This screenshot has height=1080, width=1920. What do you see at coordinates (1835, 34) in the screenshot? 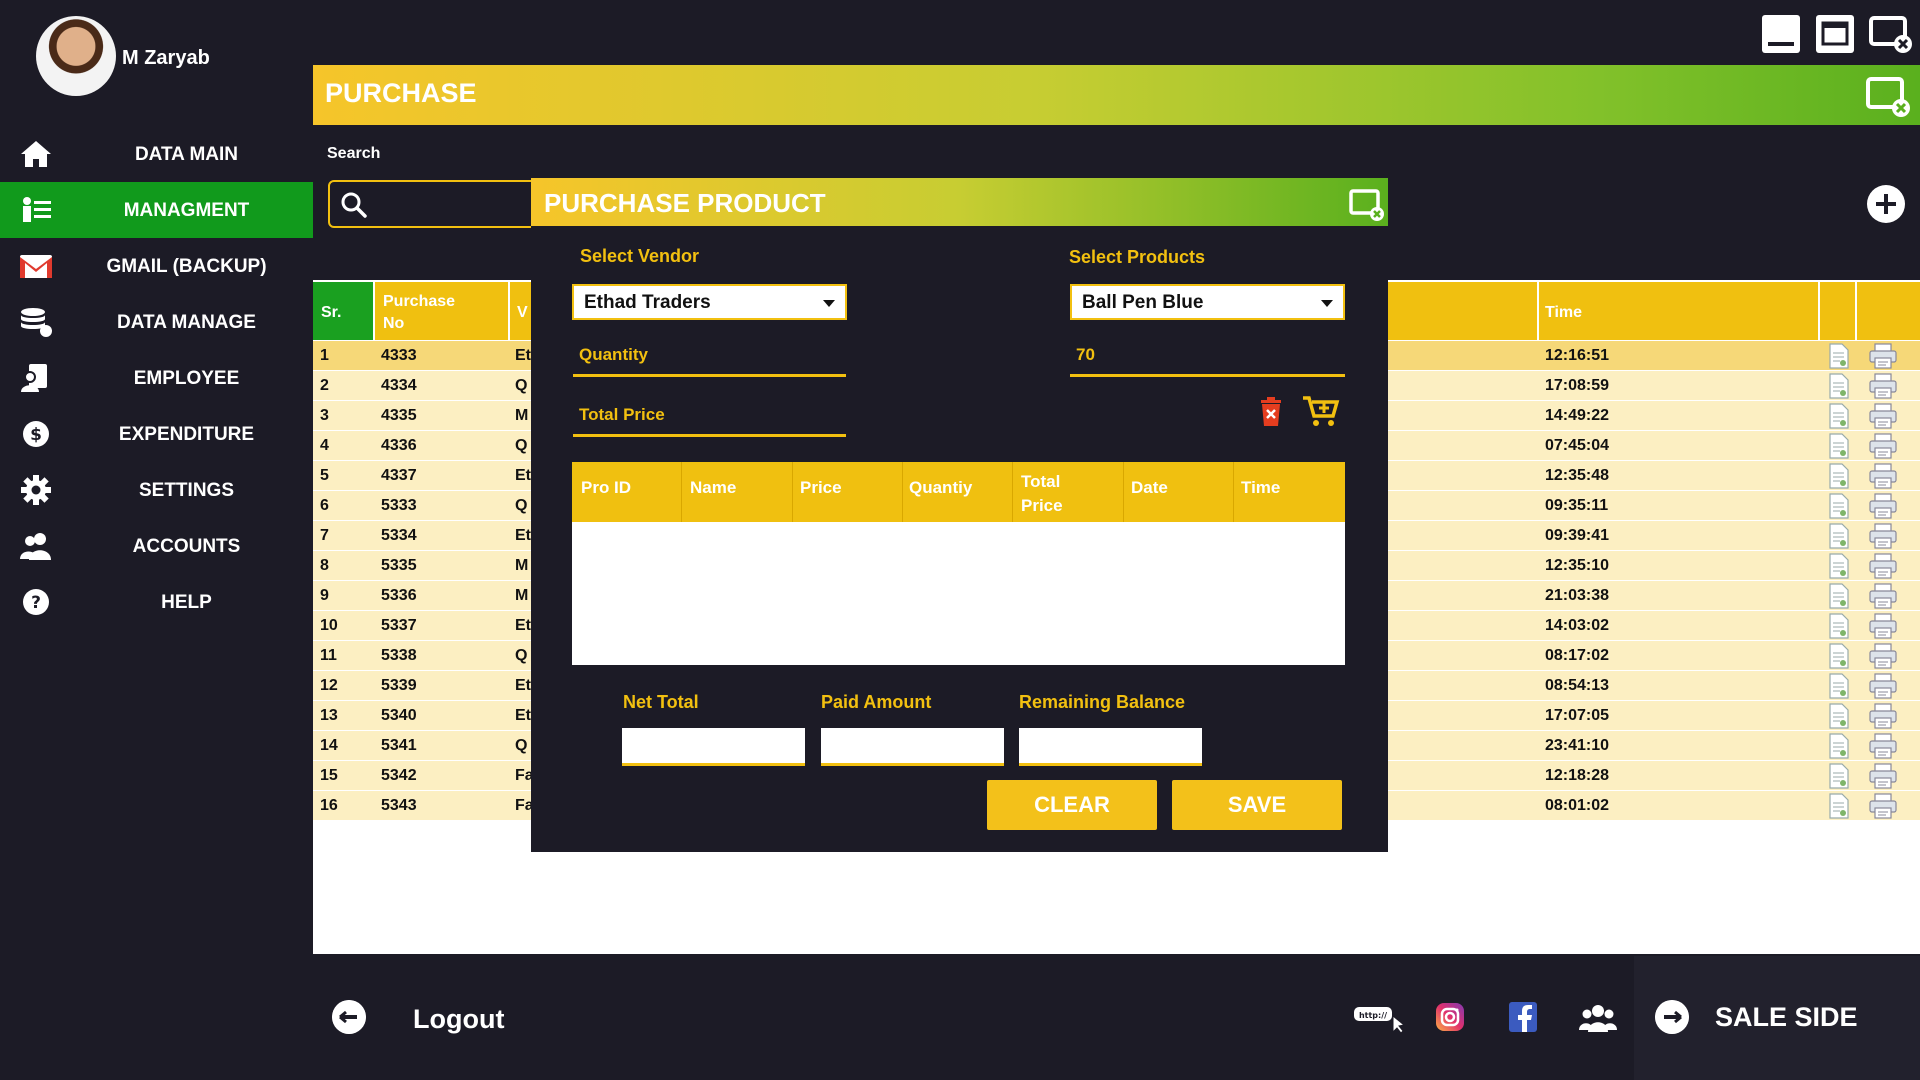
I see `maximize-icon` at bounding box center [1835, 34].